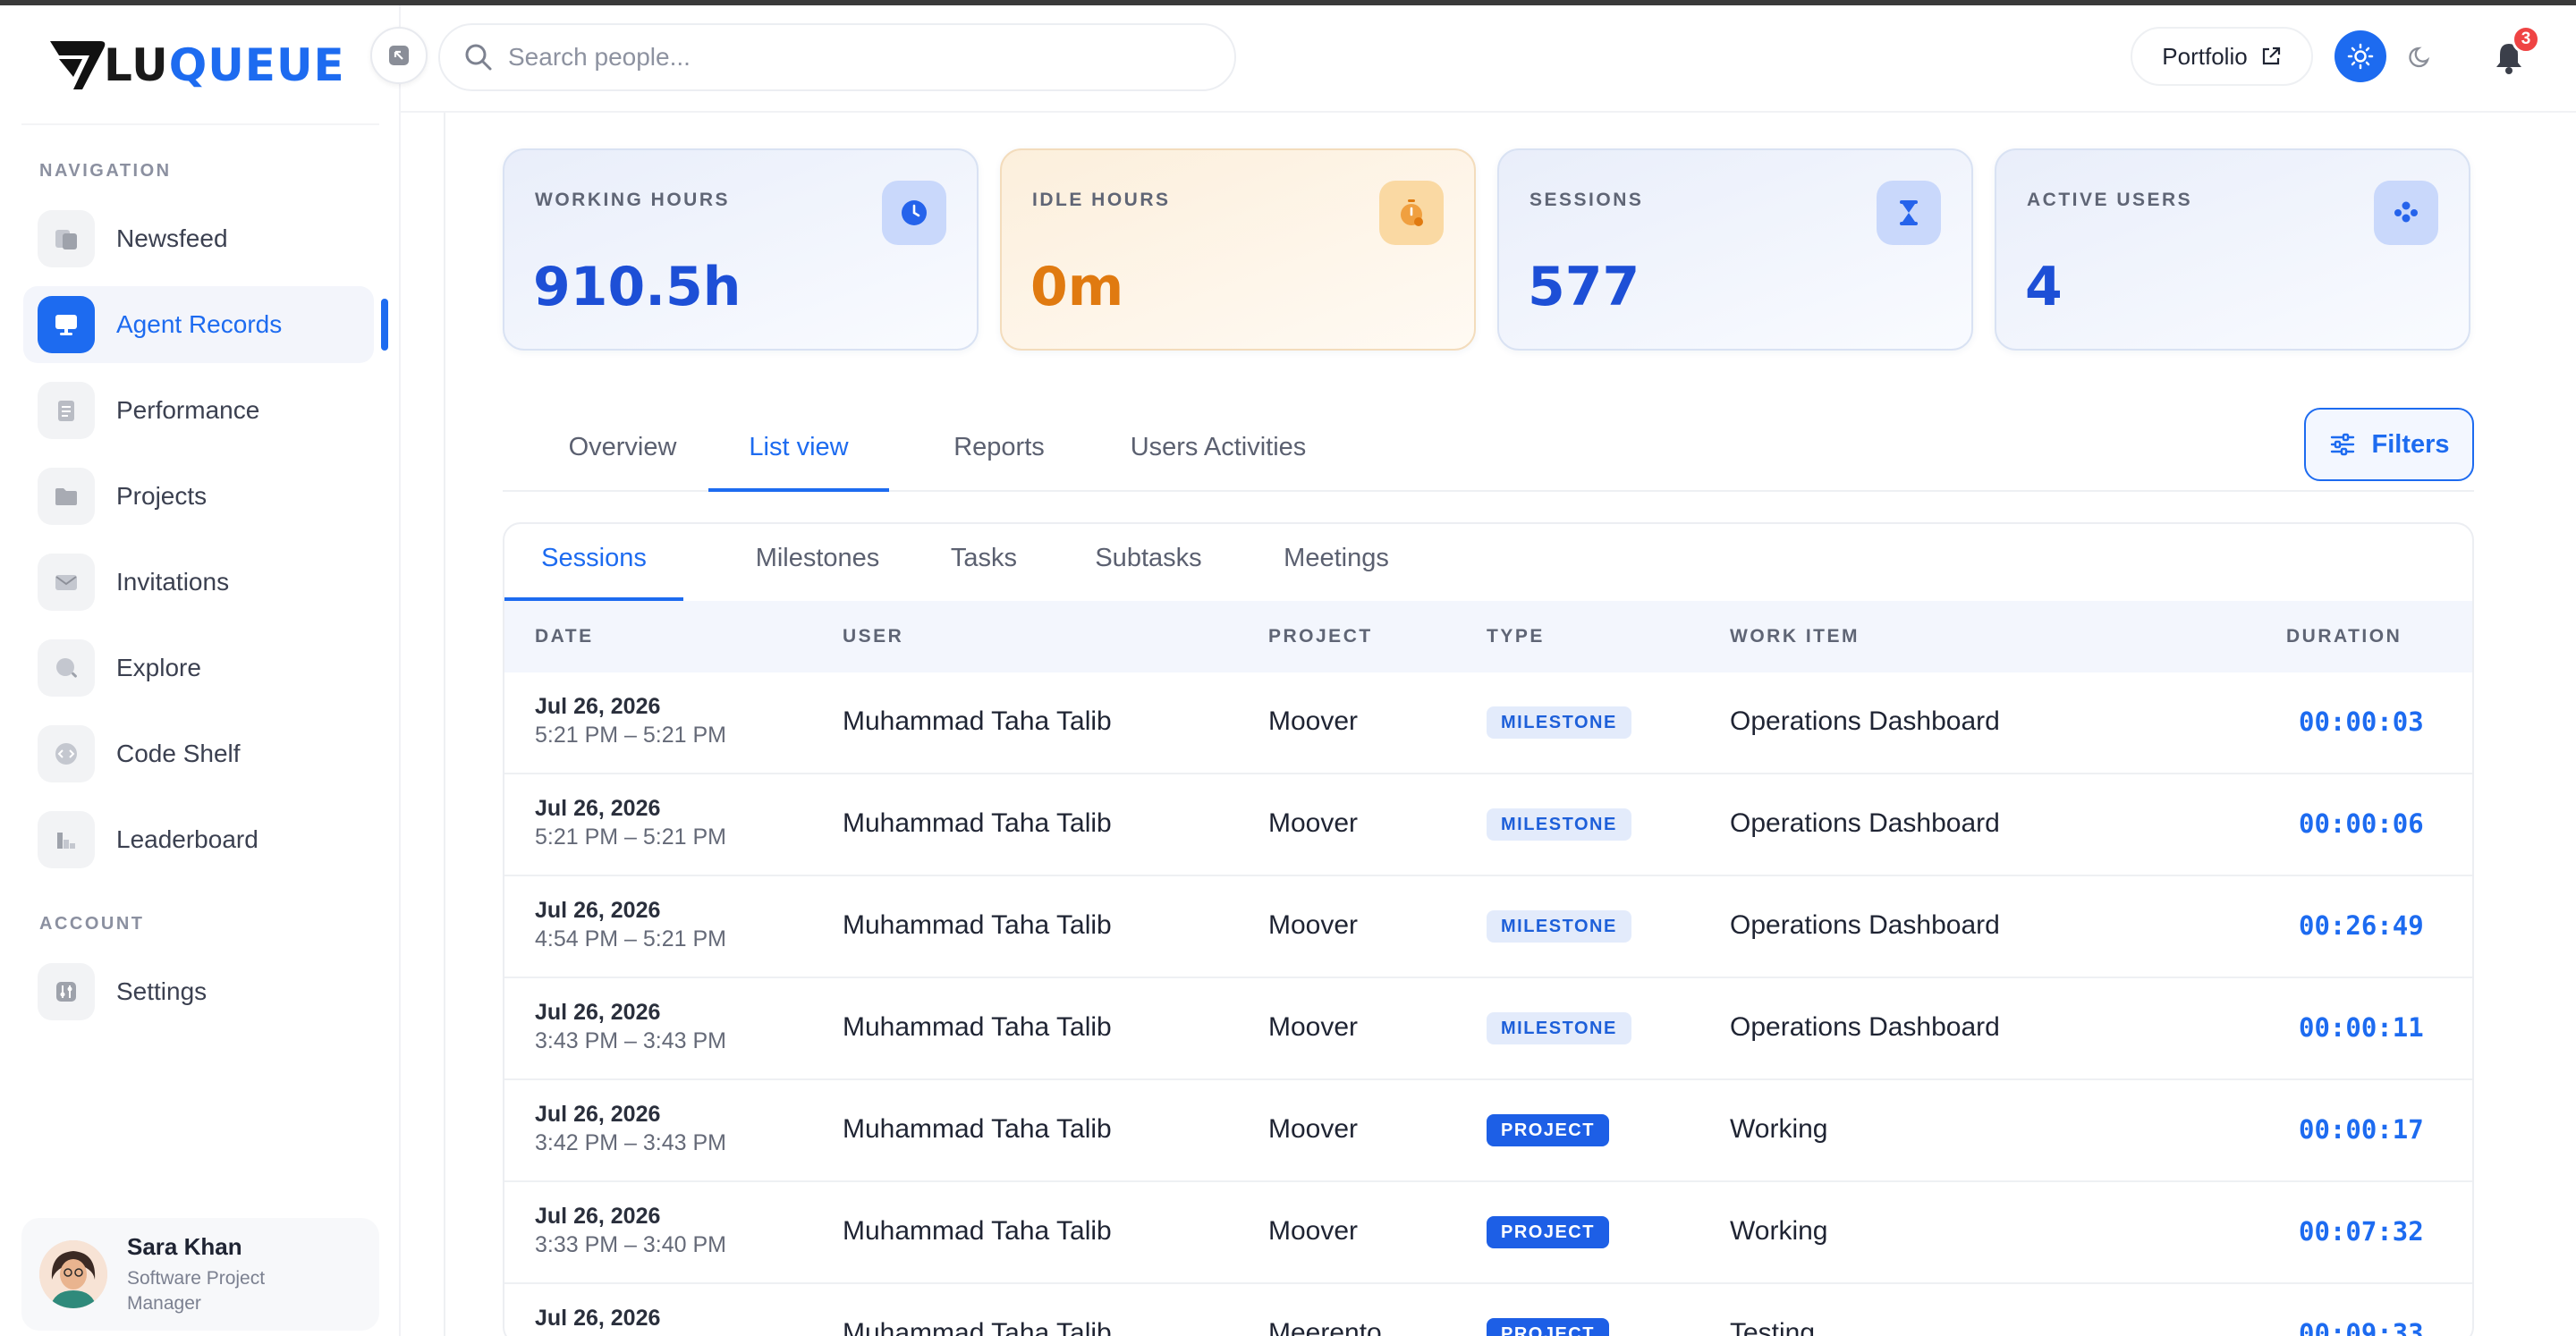  What do you see at coordinates (199, 324) in the screenshot?
I see `sidebar-item-label: Agent Records` at bounding box center [199, 324].